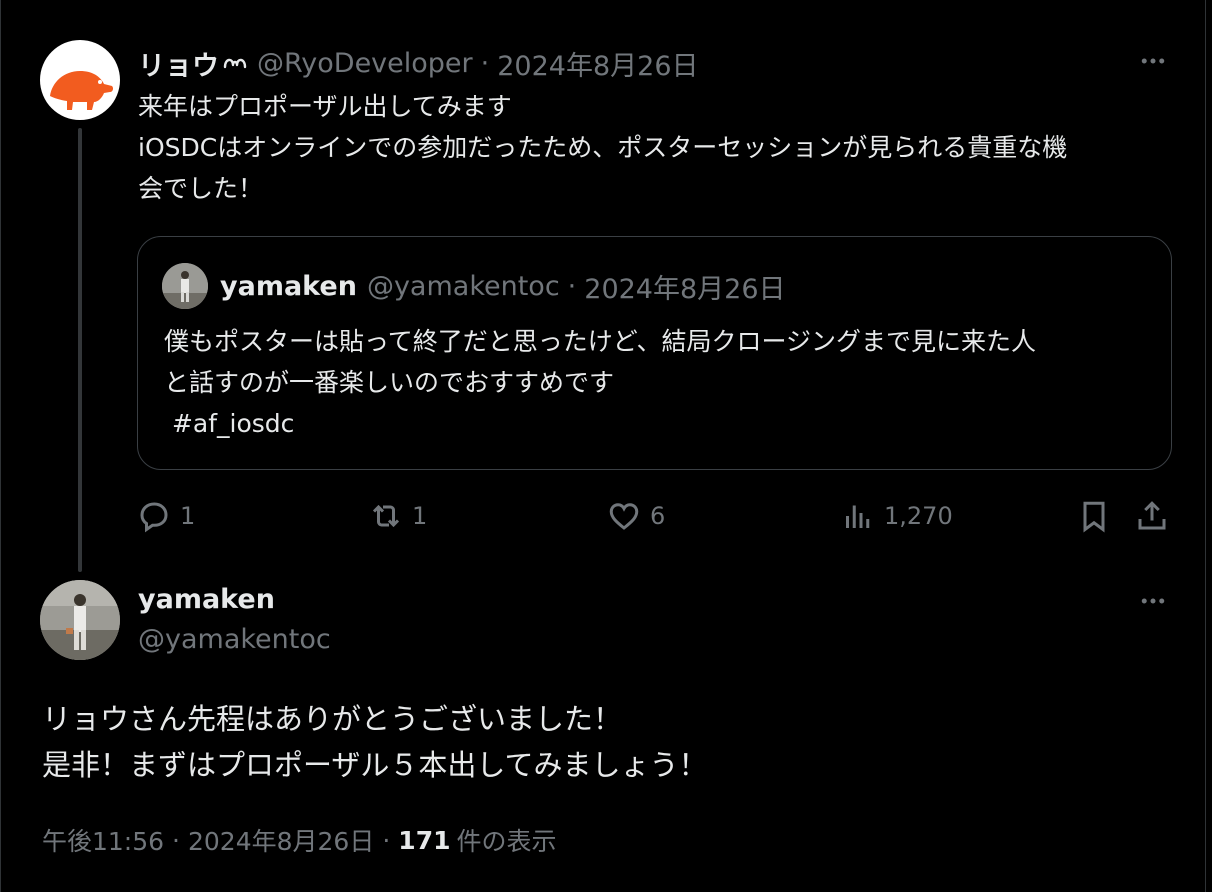  What do you see at coordinates (188, 516) in the screenshot?
I see `reply-count: 1` at bounding box center [188, 516].